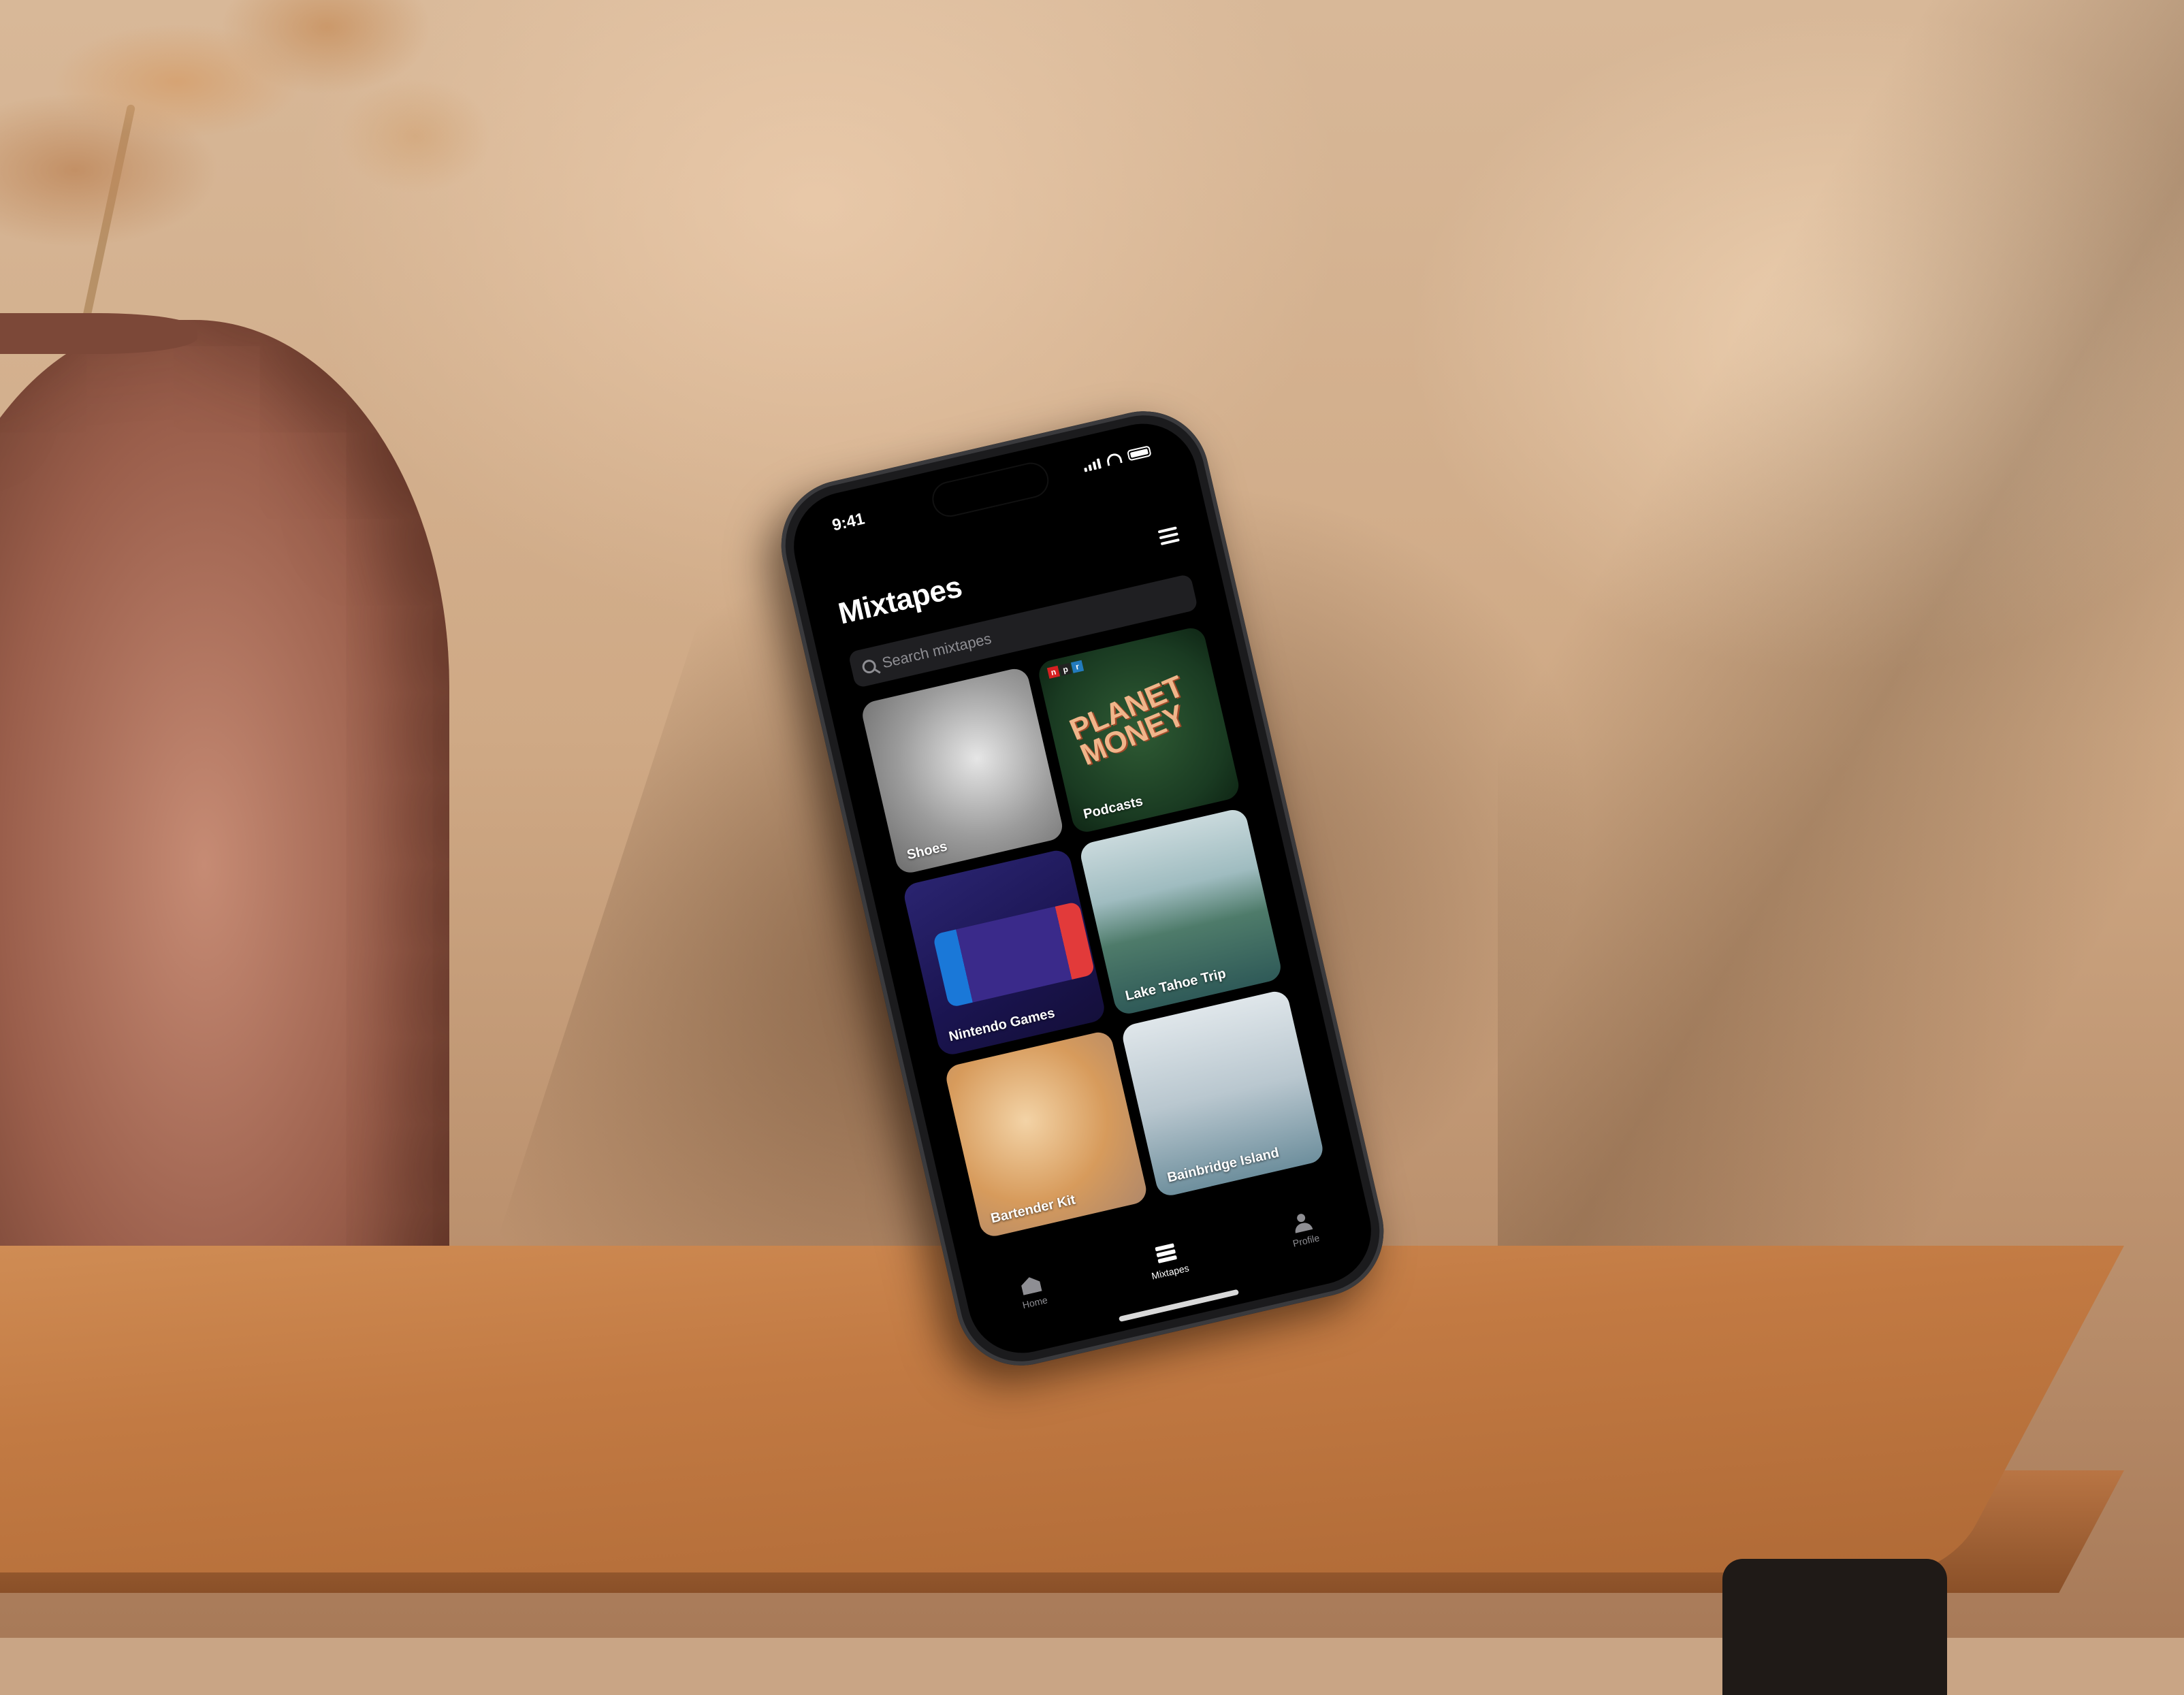 This screenshot has width=2184, height=1695. What do you see at coordinates (1002, 1025) in the screenshot?
I see `mixtape-card-label: Nintendo Games` at bounding box center [1002, 1025].